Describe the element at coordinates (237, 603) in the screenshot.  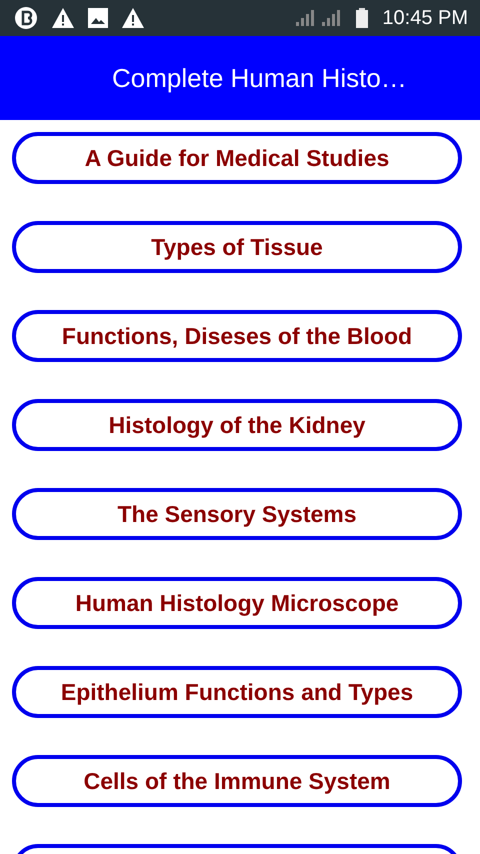
I see `topic-button: Human Histology Microscope` at that location.